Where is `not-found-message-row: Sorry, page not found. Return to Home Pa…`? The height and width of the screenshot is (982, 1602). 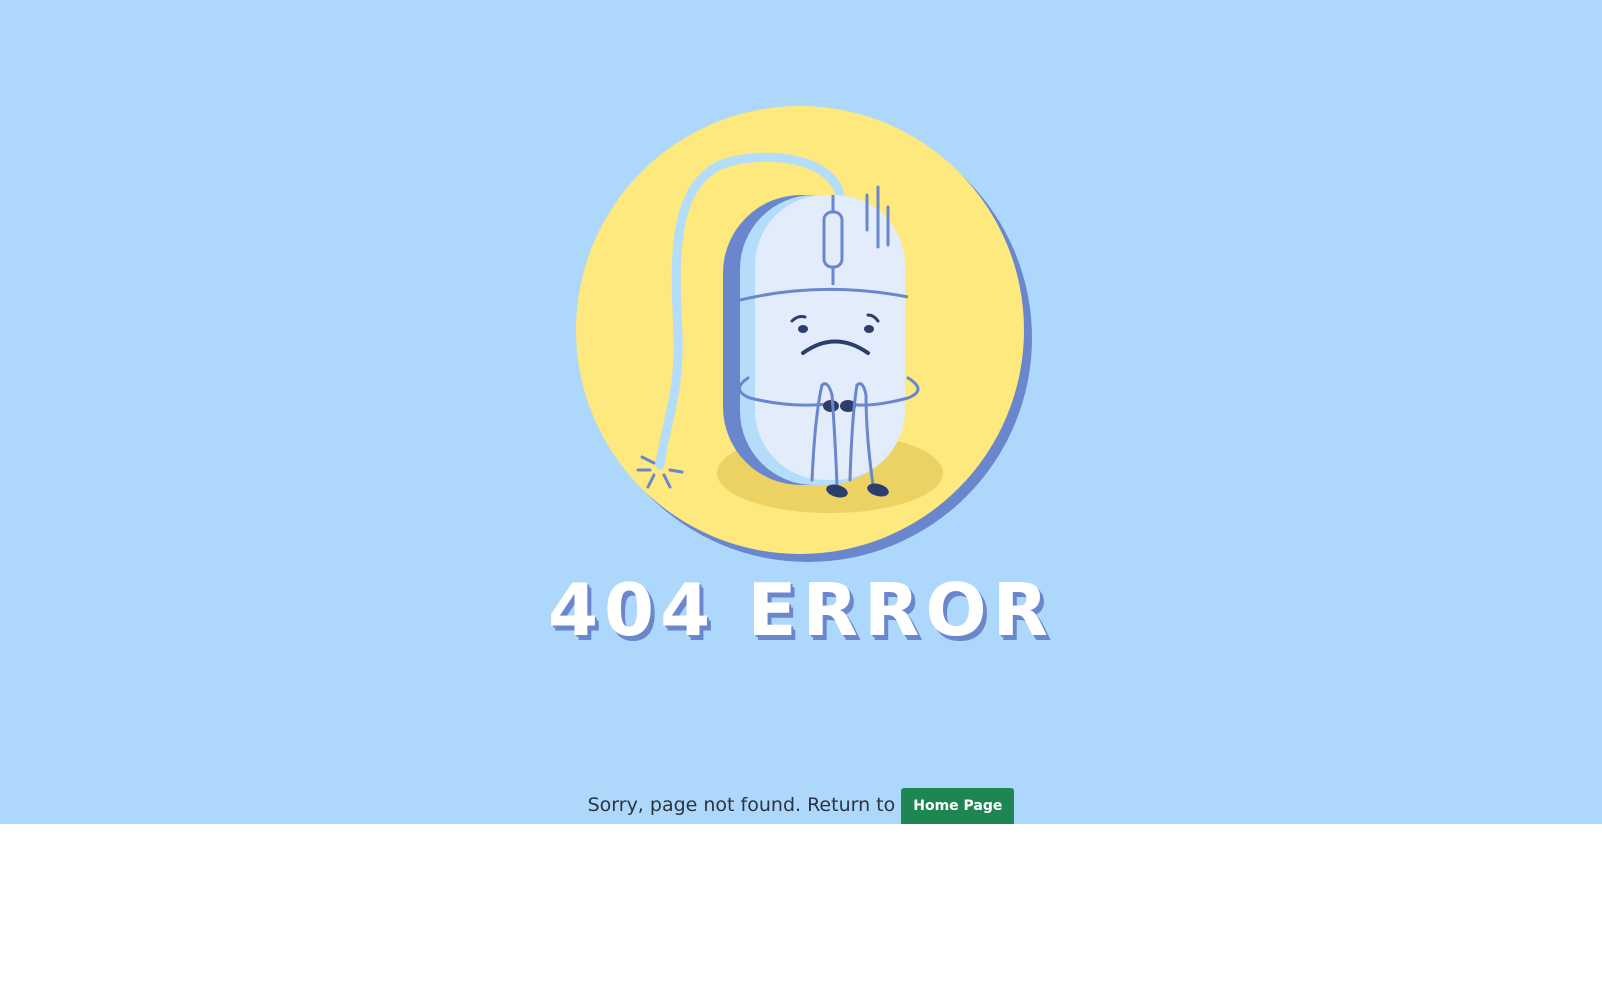 not-found-message-row: Sorry, page not found. Return to Home Pa… is located at coordinates (801, 806).